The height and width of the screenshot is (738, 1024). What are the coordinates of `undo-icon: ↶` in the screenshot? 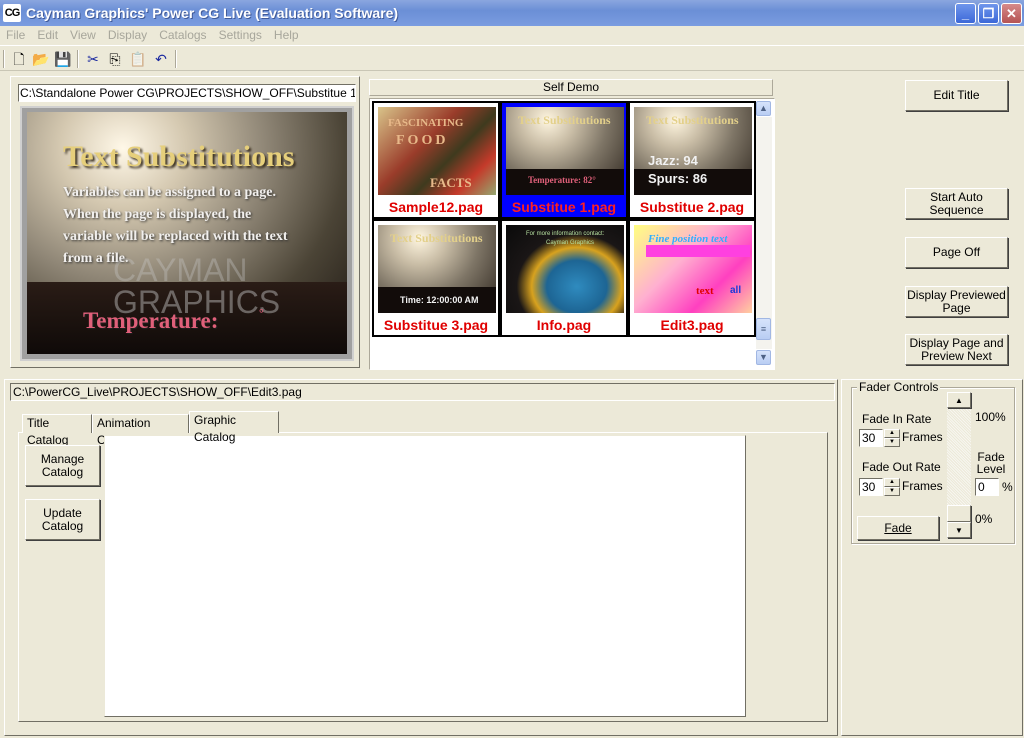 It's located at (161, 59).